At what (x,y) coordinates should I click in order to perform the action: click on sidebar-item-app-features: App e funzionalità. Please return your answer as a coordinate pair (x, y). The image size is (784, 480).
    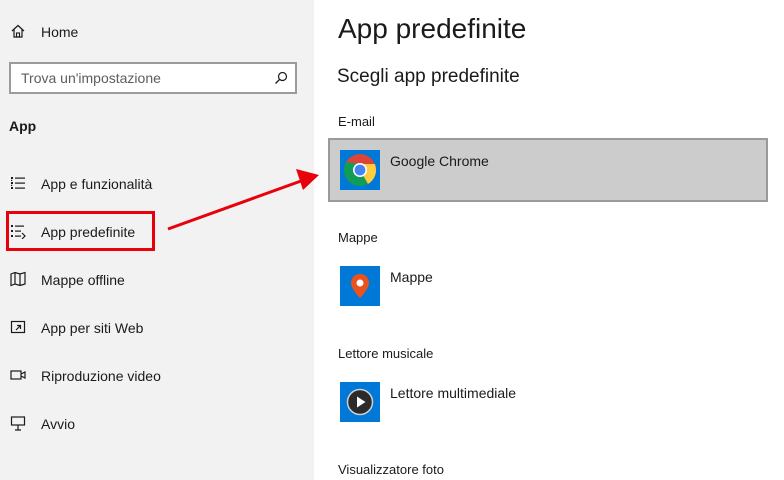
    Looking at the image, I should click on (157, 184).